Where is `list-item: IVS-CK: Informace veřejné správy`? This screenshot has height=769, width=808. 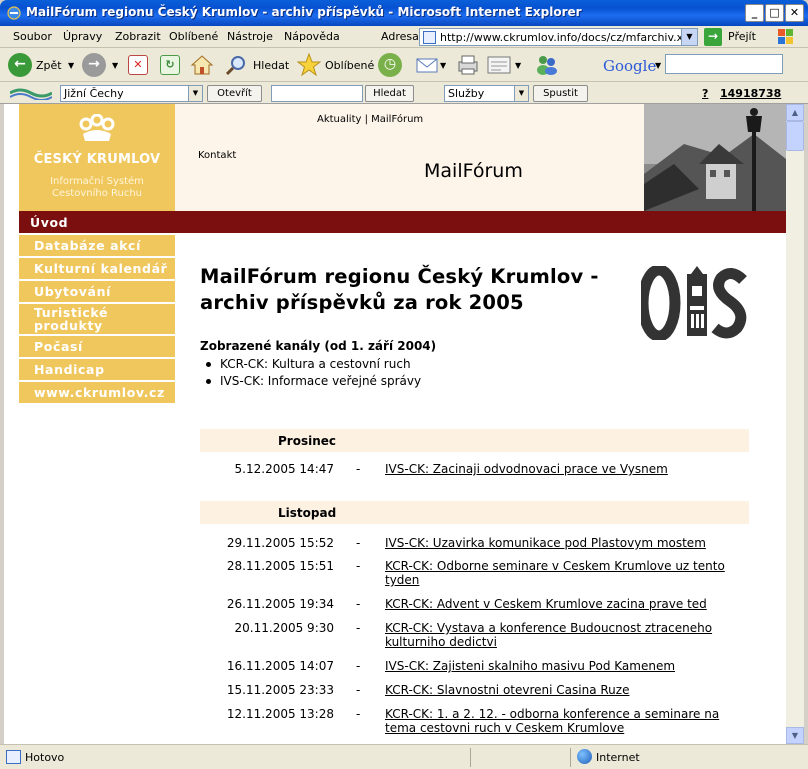
list-item: IVS-CK: Informace veřejné správy is located at coordinates (310, 382).